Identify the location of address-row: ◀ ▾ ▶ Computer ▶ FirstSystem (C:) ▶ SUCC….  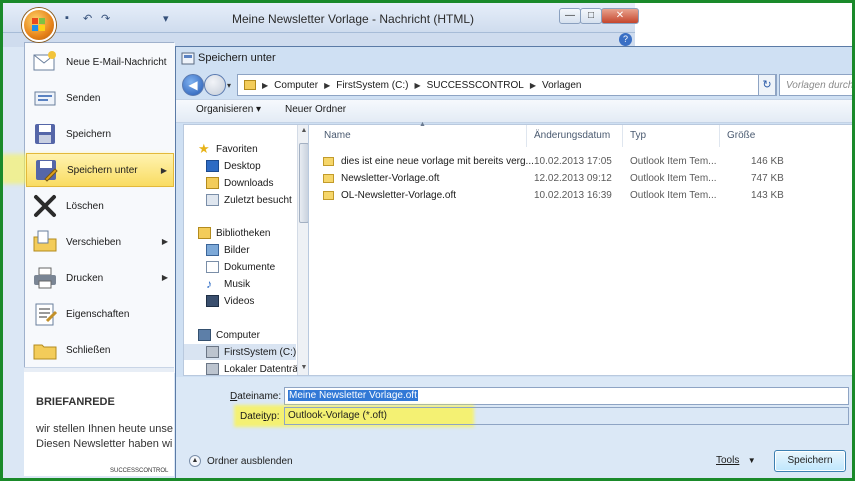
(515, 84).